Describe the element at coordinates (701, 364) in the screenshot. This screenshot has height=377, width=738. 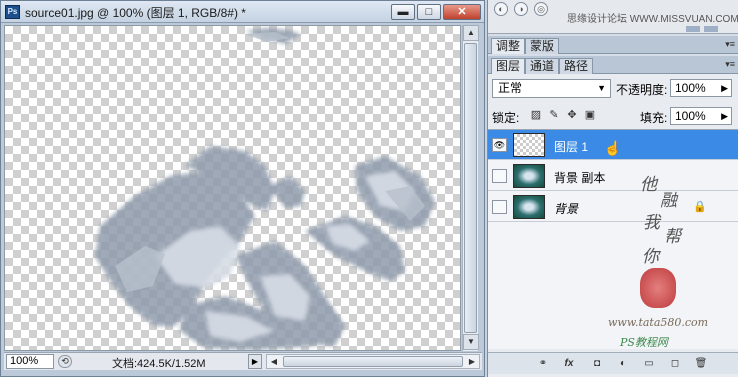
I see `delete-layer-trash-icon: 🗑` at that location.